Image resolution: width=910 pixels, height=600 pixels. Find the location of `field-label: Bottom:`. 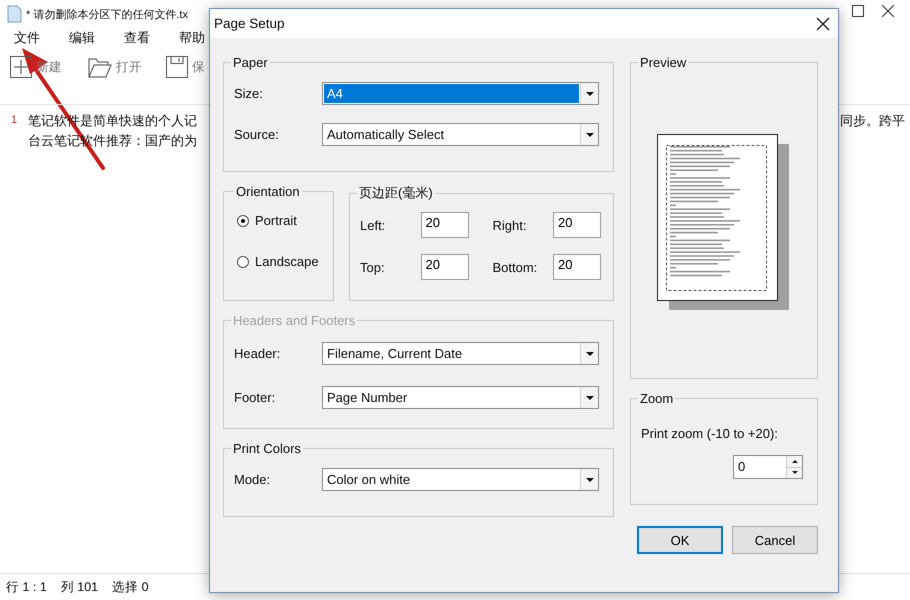

field-label: Bottom: is located at coordinates (515, 267).